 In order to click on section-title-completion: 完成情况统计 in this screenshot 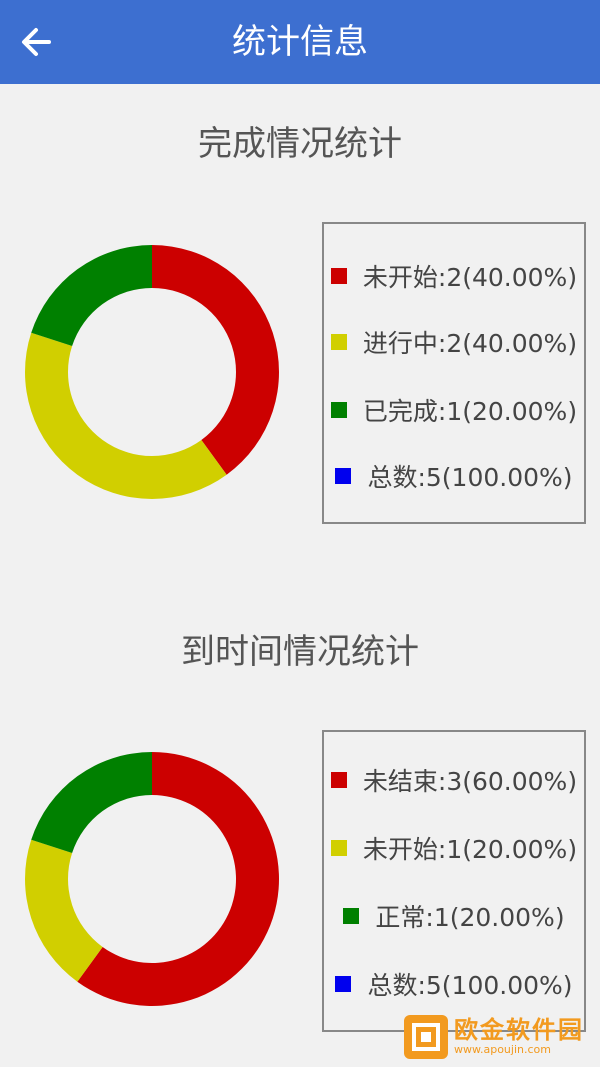, I will do `click(300, 144)`.